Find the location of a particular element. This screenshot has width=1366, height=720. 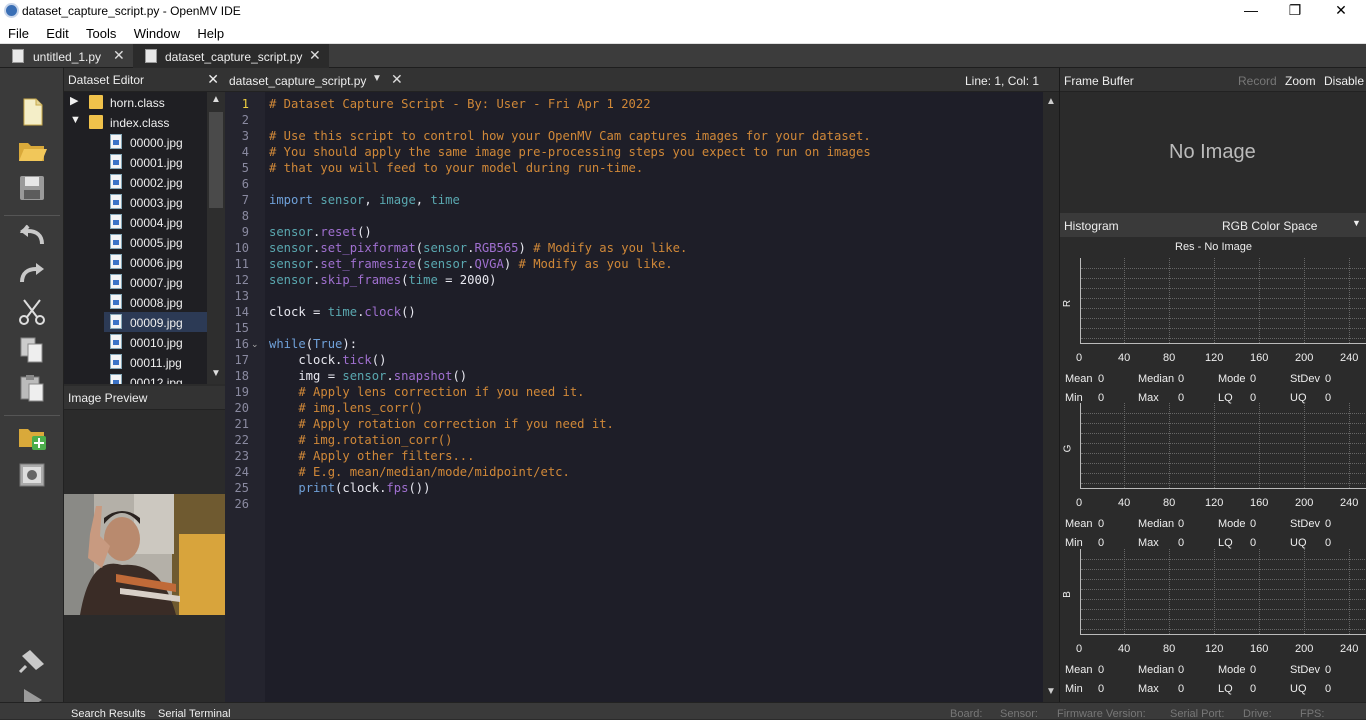

scroll-thumb is located at coordinates (216, 160).